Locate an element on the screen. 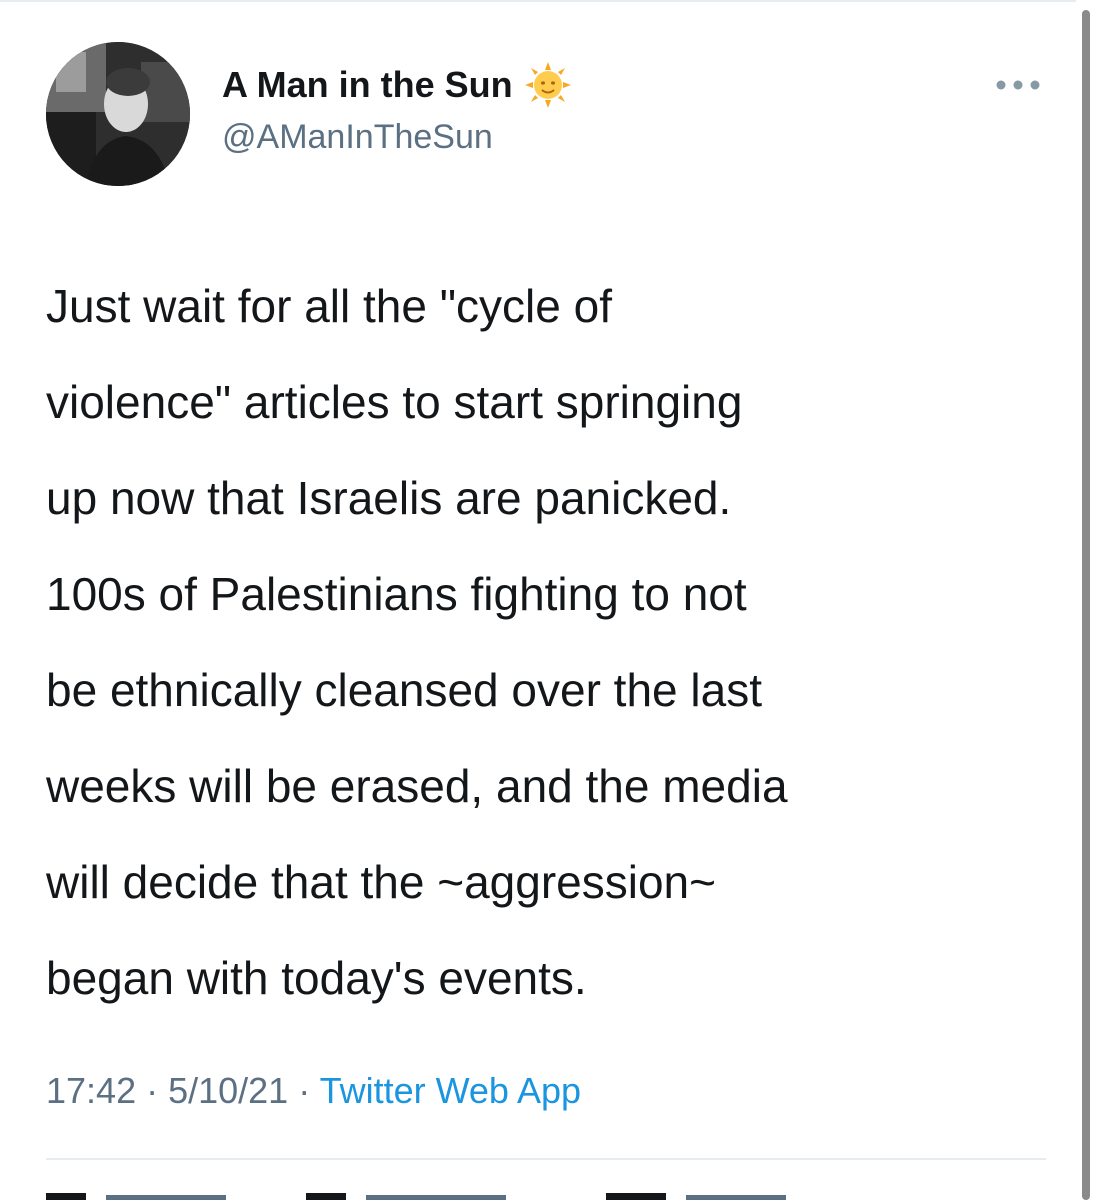 This screenshot has width=1096, height=1200. tweet-line: Just wait for all the "cycle of is located at coordinates (329, 306).